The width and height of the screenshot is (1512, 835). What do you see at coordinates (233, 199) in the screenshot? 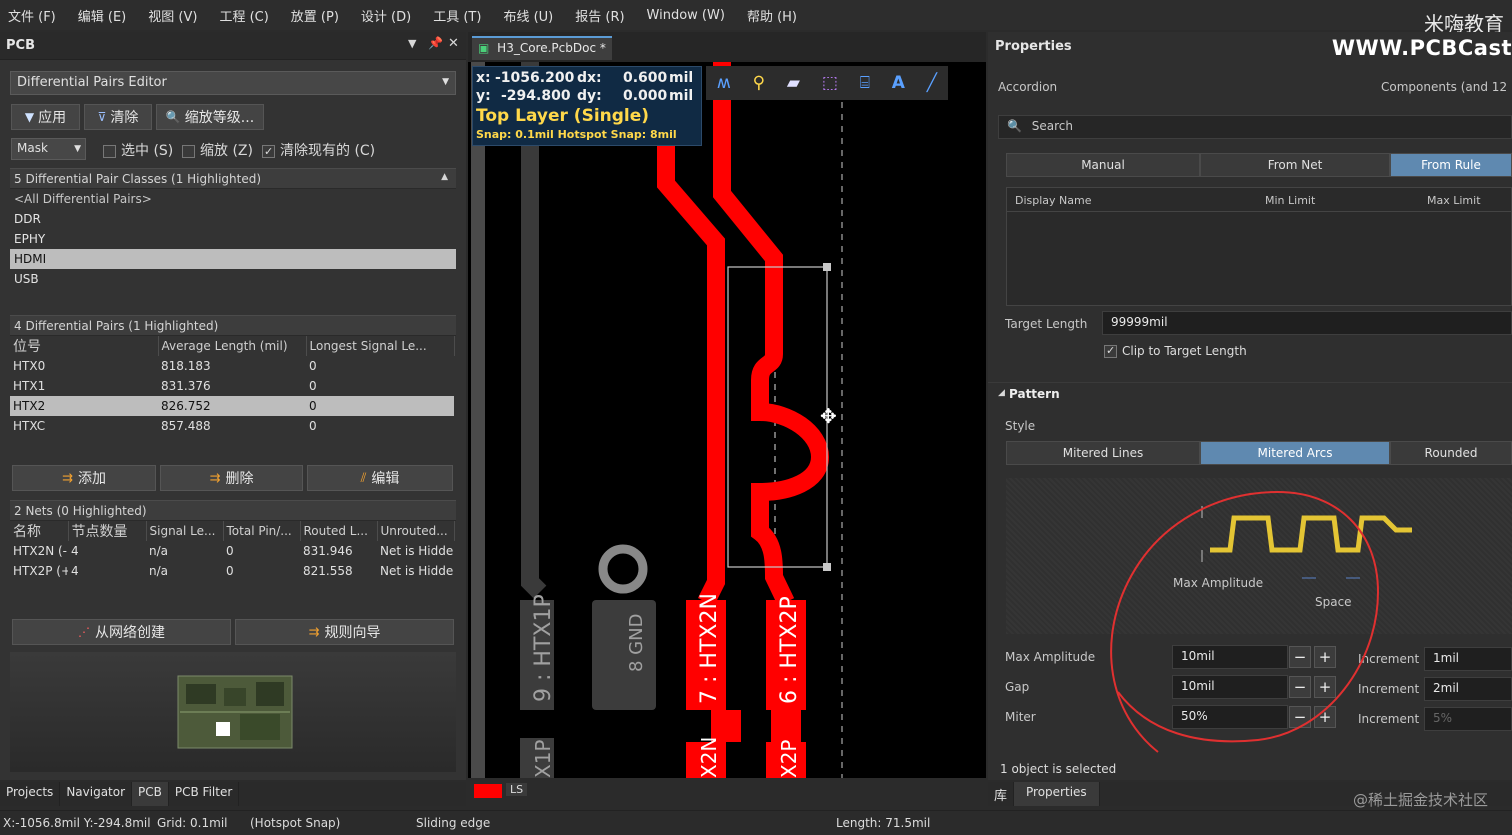
I see `list-item: <All Differential Pairs>` at bounding box center [233, 199].